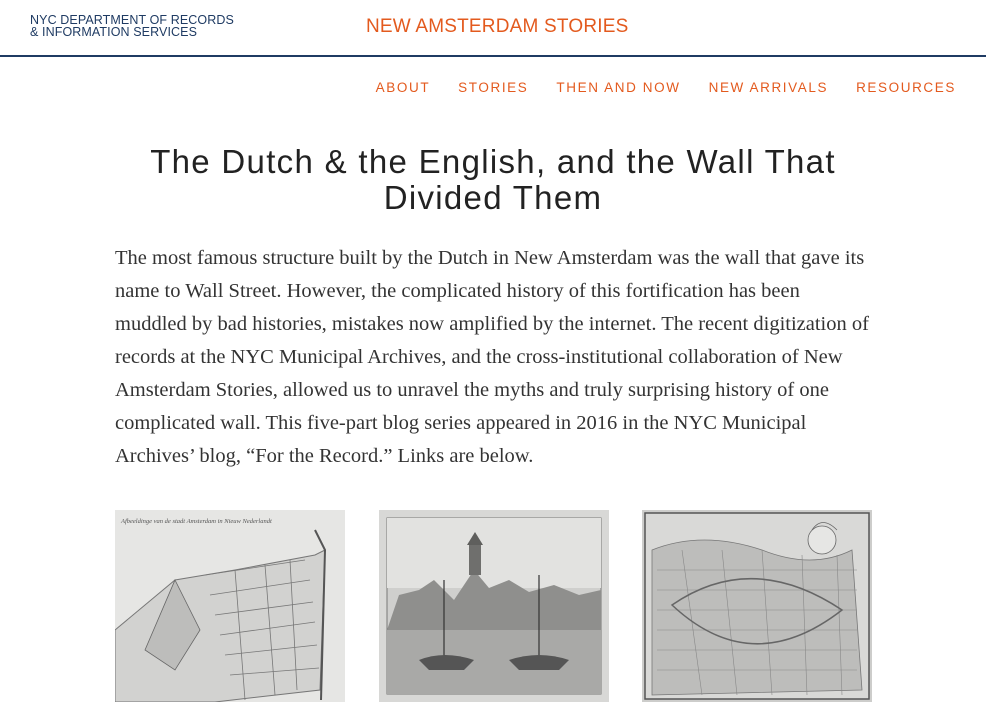 This screenshot has height=702, width=986. I want to click on header-divider, so click(493, 56).